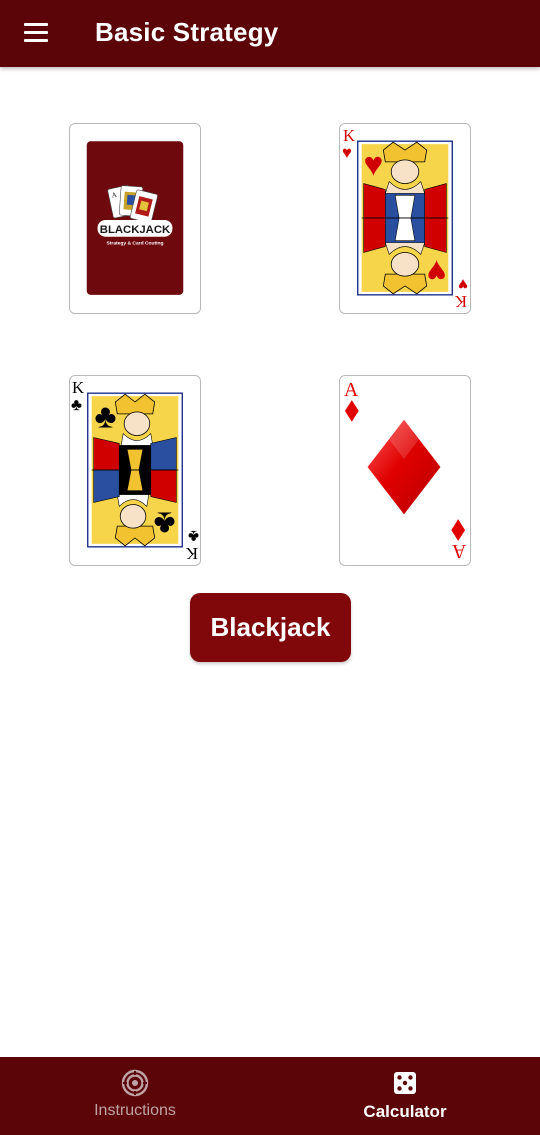 The image size is (540, 1135). I want to click on card-back-logo-subtitle: Strategy & Card Couting, so click(135, 244).